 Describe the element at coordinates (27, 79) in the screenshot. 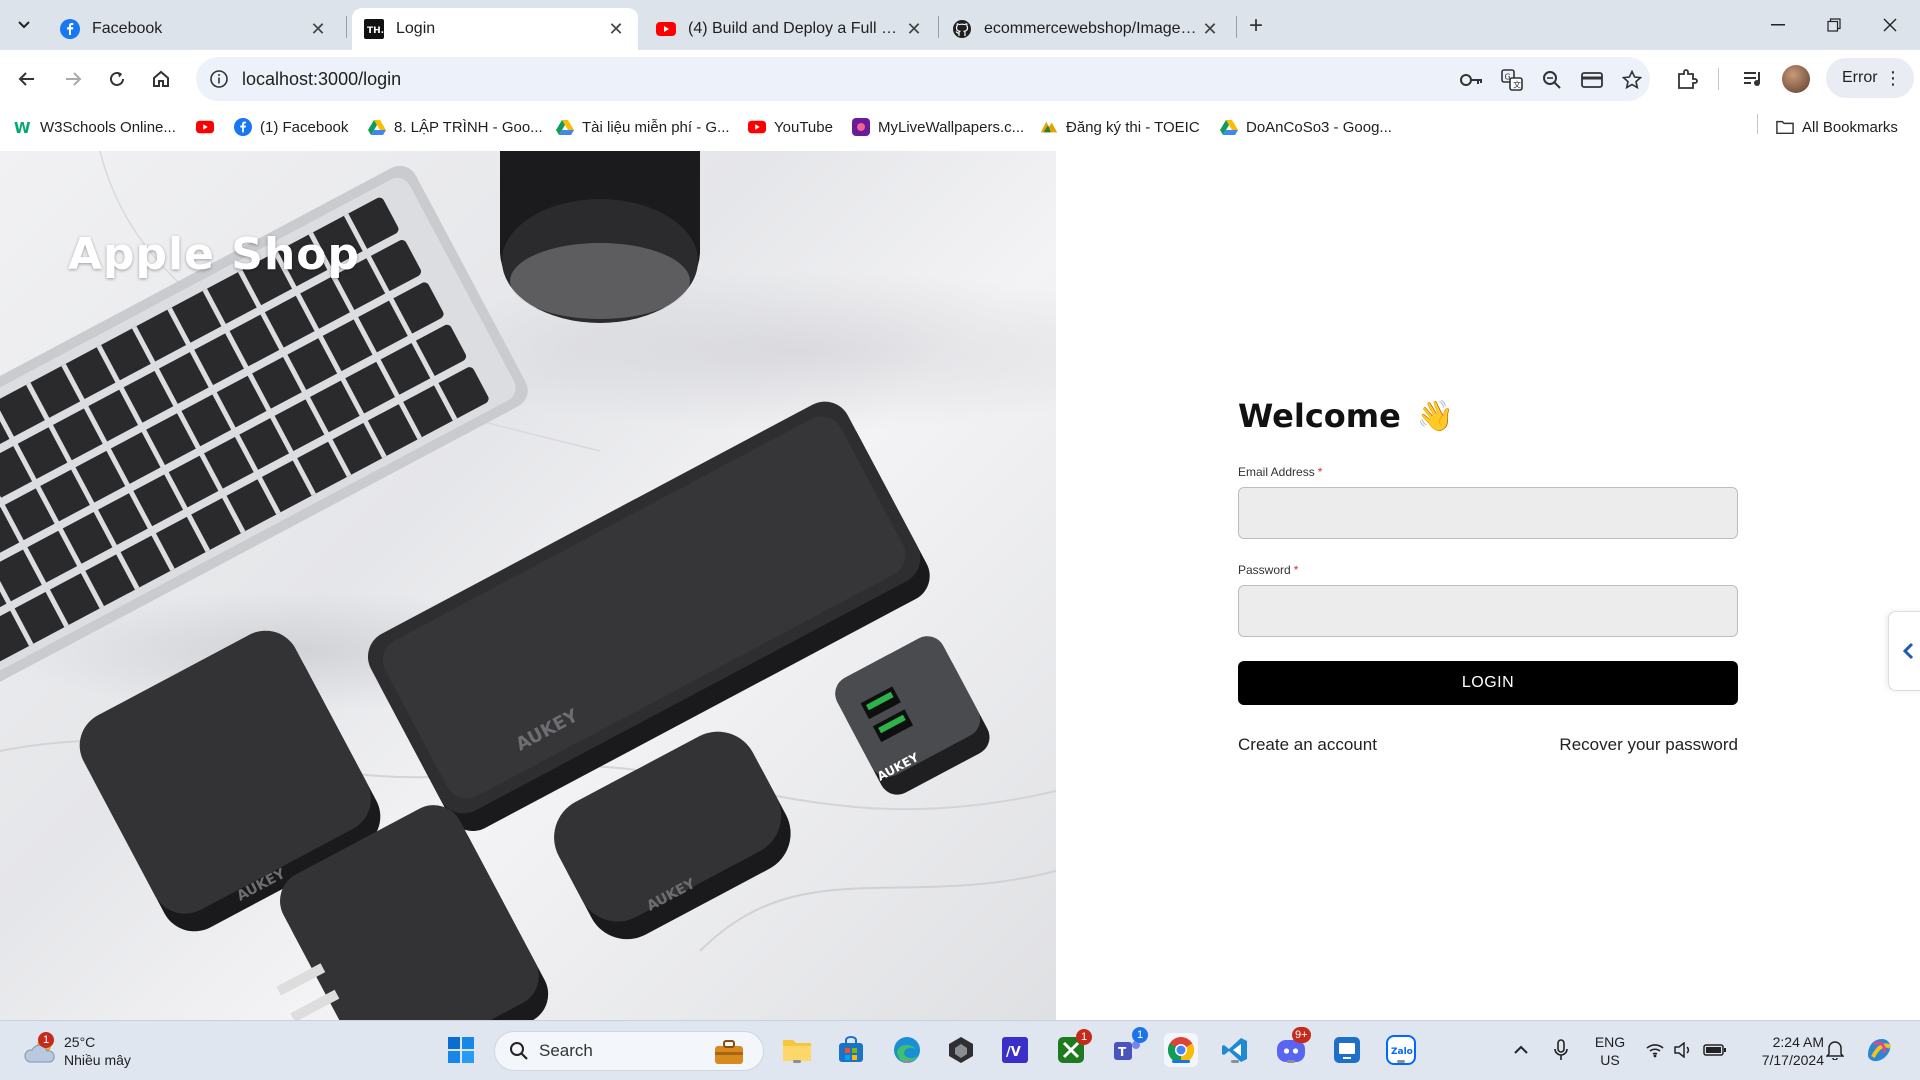

I see `back-button` at that location.